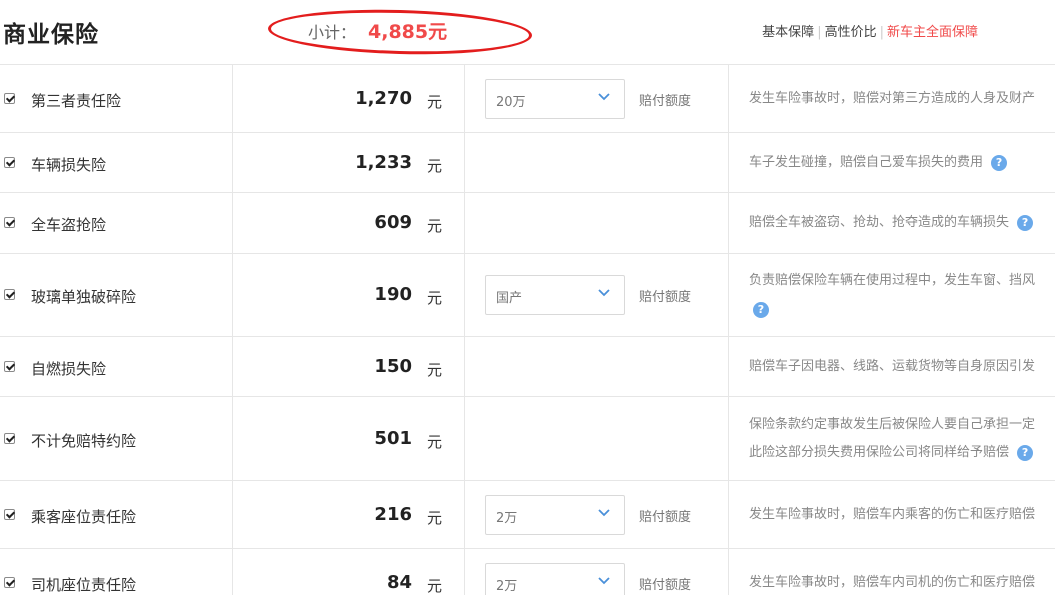 This screenshot has width=1055, height=595. What do you see at coordinates (878, 163) in the screenshot?
I see `insurance-description: 车子发生碰撞，赔偿自己爱车损失的费用?` at bounding box center [878, 163].